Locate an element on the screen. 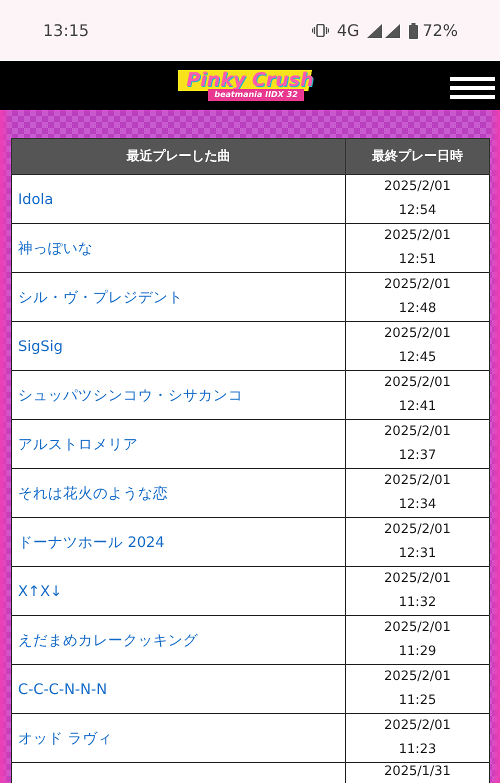  song-link: SigSig is located at coordinates (40, 346).